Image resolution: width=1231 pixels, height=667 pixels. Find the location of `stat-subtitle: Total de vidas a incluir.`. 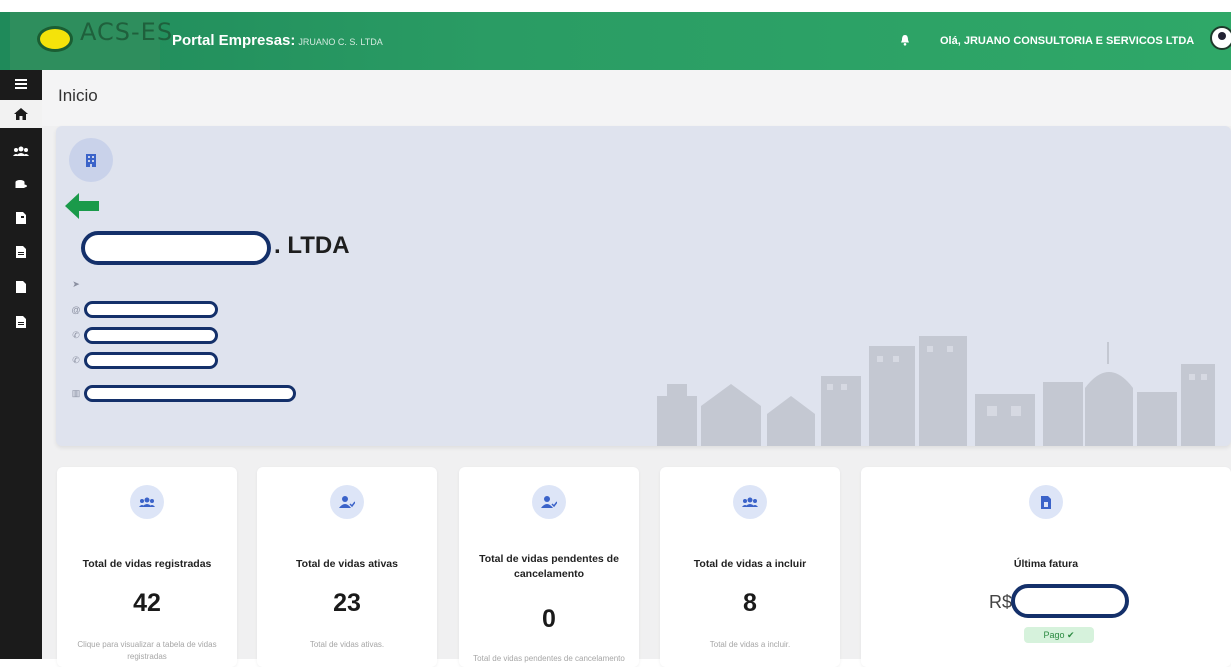

stat-subtitle: Total de vidas a incluir. is located at coordinates (750, 644).